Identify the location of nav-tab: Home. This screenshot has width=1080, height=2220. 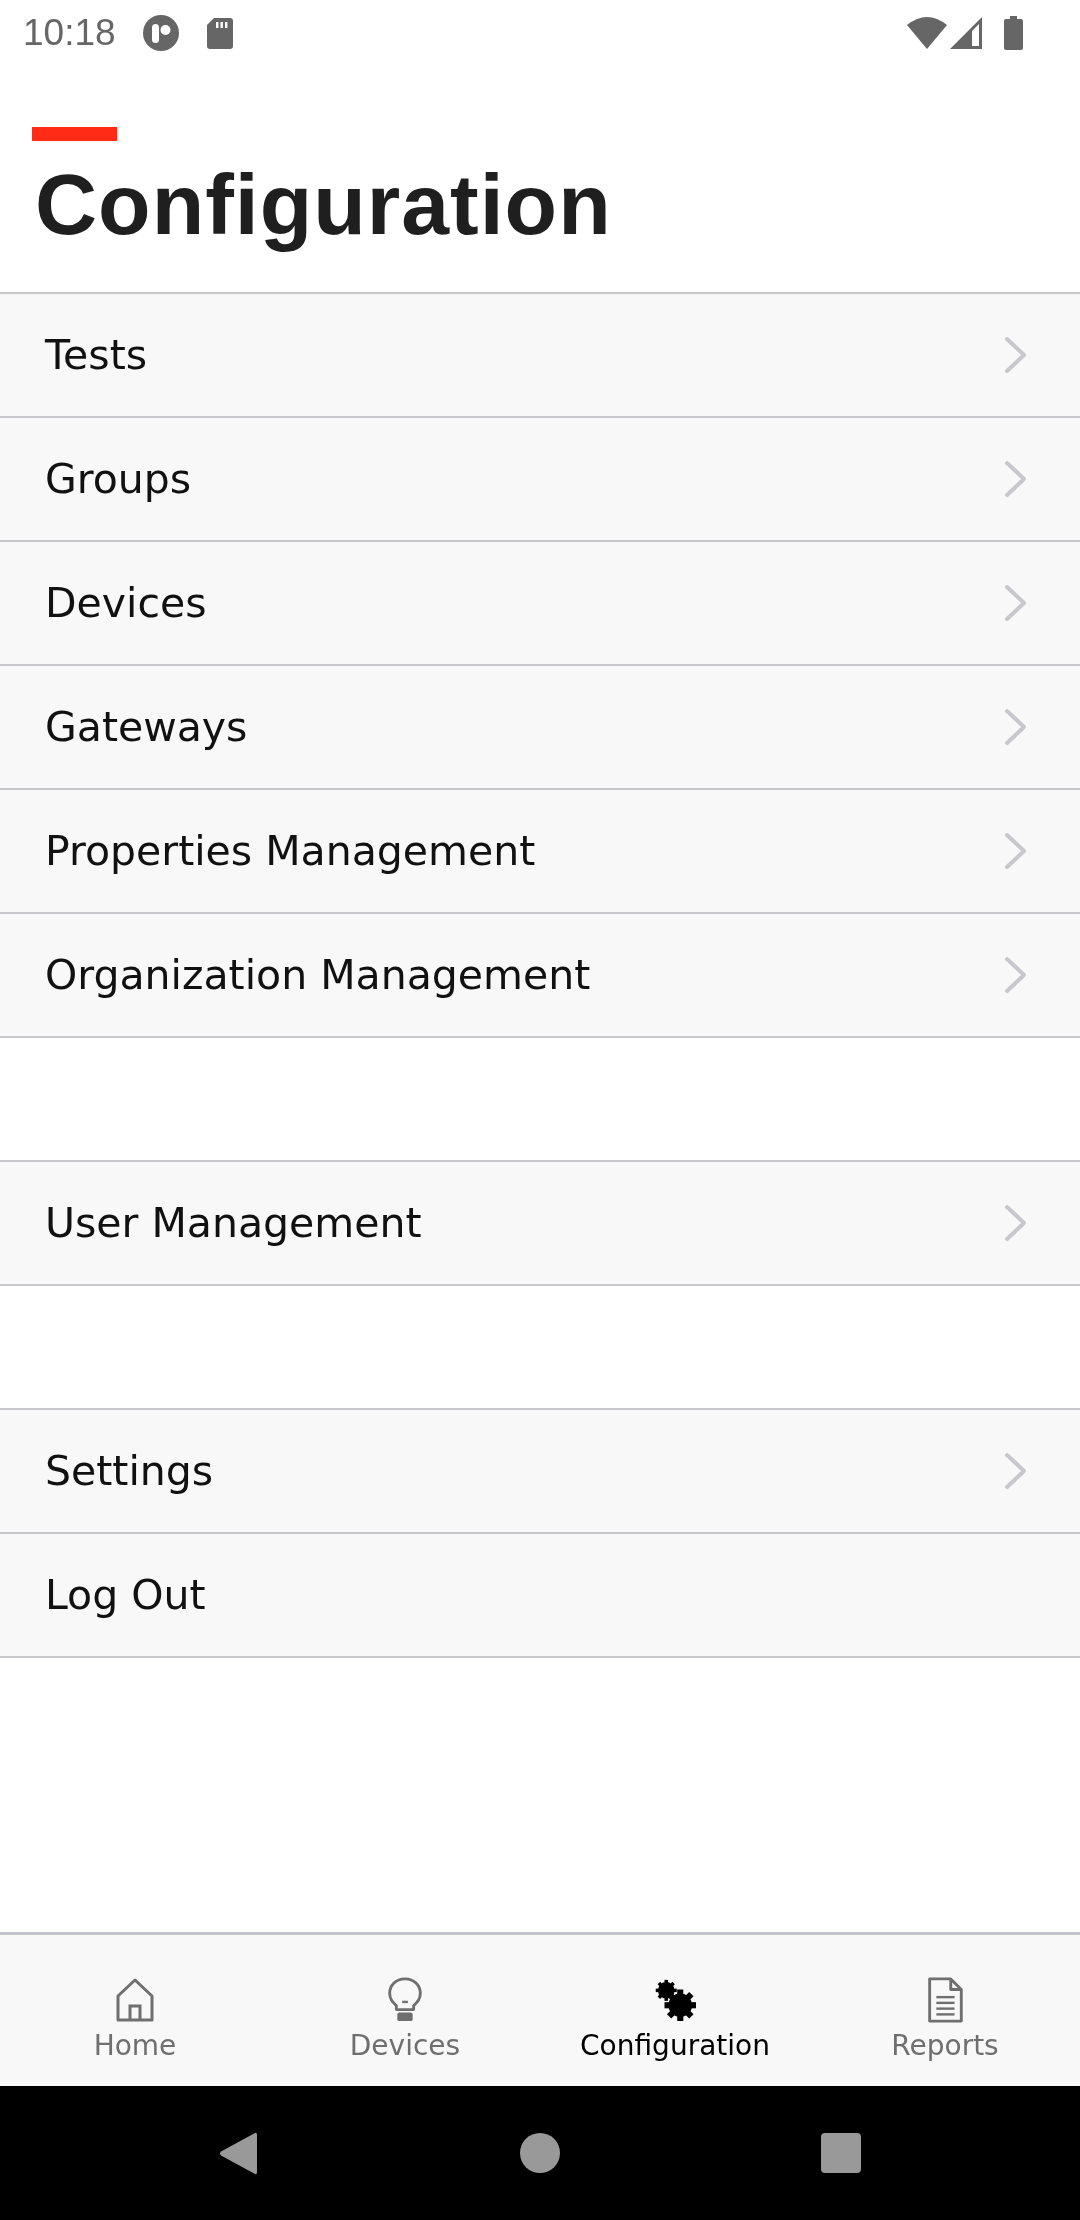
(135, 2010).